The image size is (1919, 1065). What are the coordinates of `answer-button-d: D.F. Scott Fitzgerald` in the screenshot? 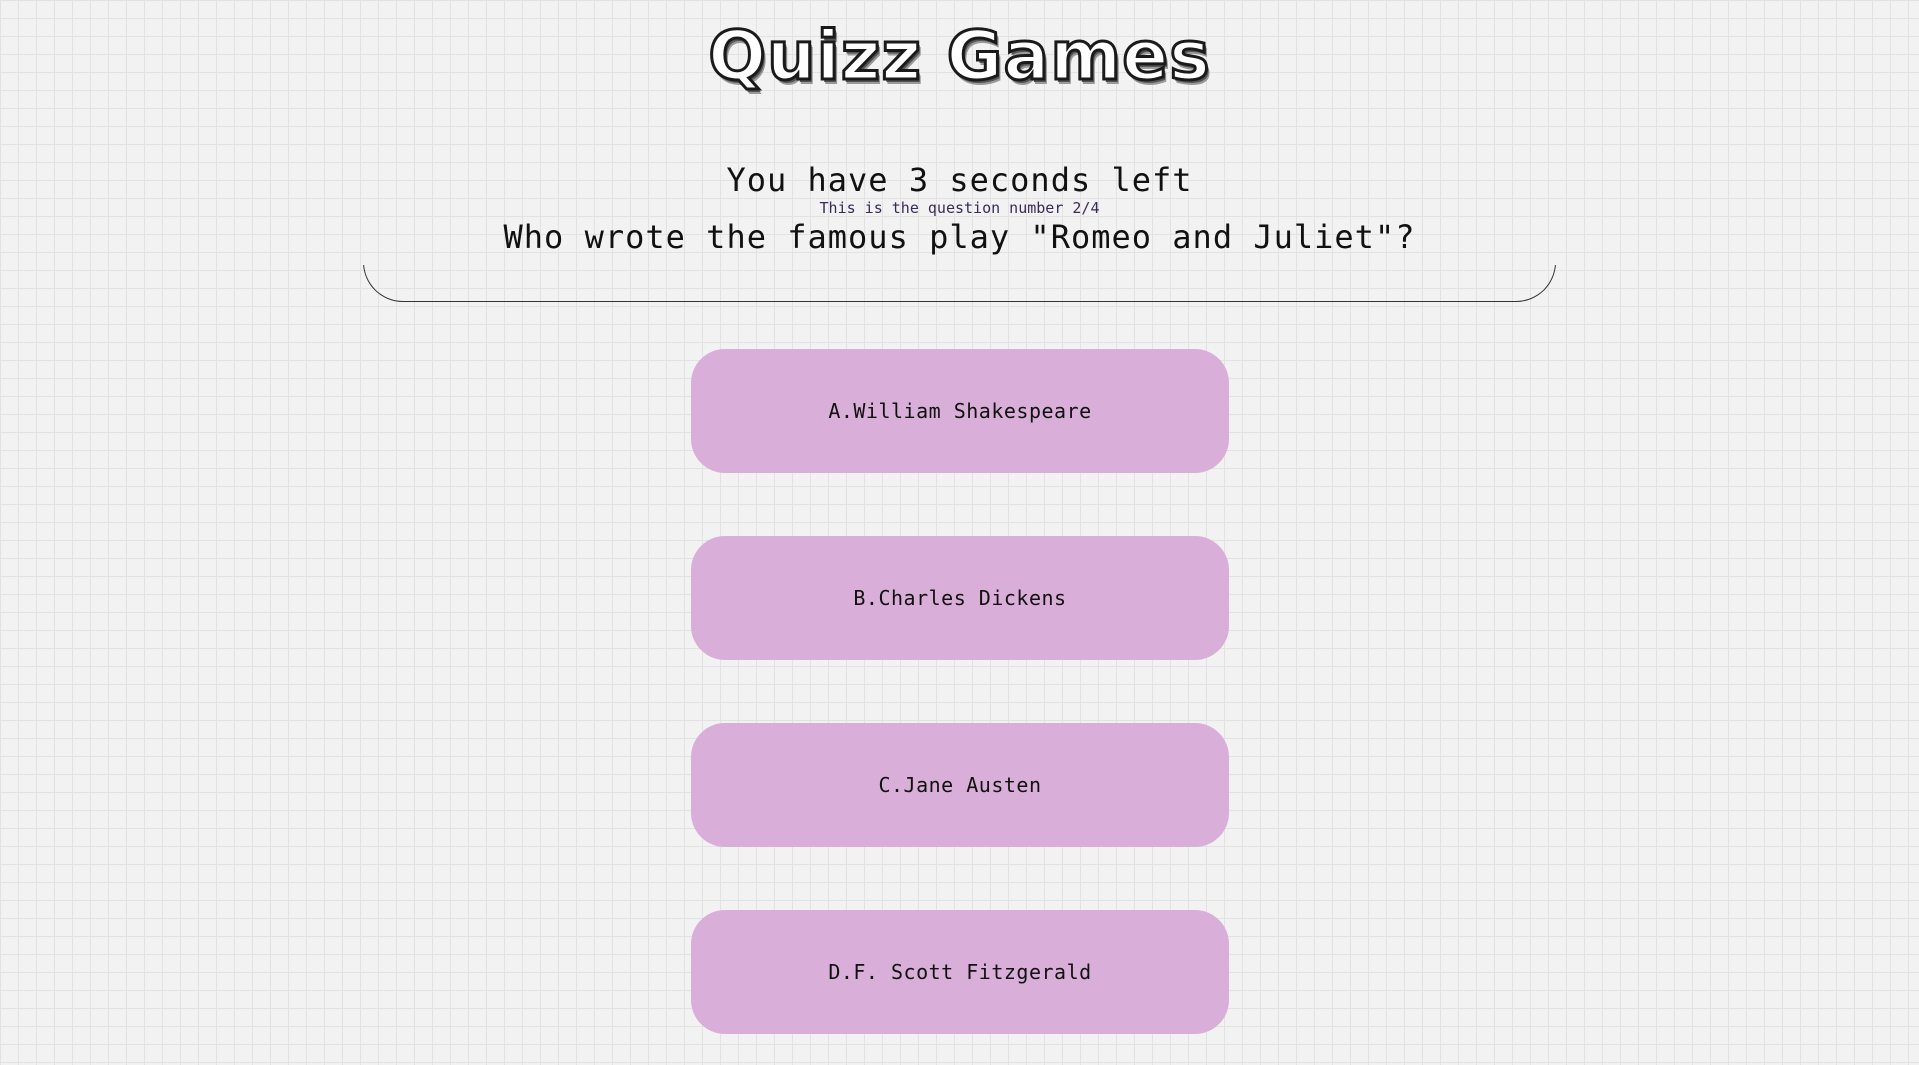 It's located at (960, 972).